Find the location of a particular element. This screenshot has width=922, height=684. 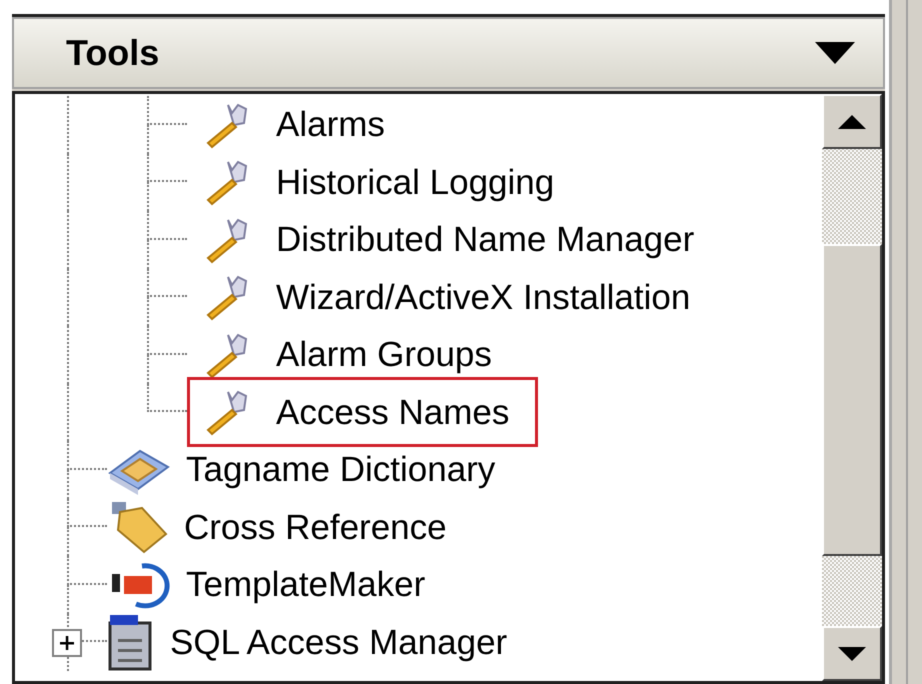

tree-item: Cross Reference is located at coordinates (315, 527).